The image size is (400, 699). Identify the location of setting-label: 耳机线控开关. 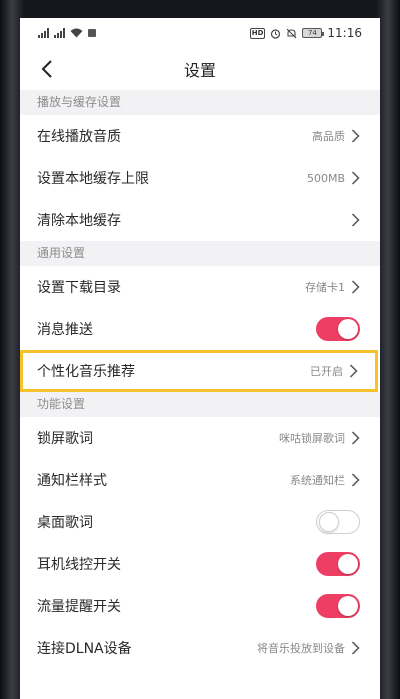
(79, 565).